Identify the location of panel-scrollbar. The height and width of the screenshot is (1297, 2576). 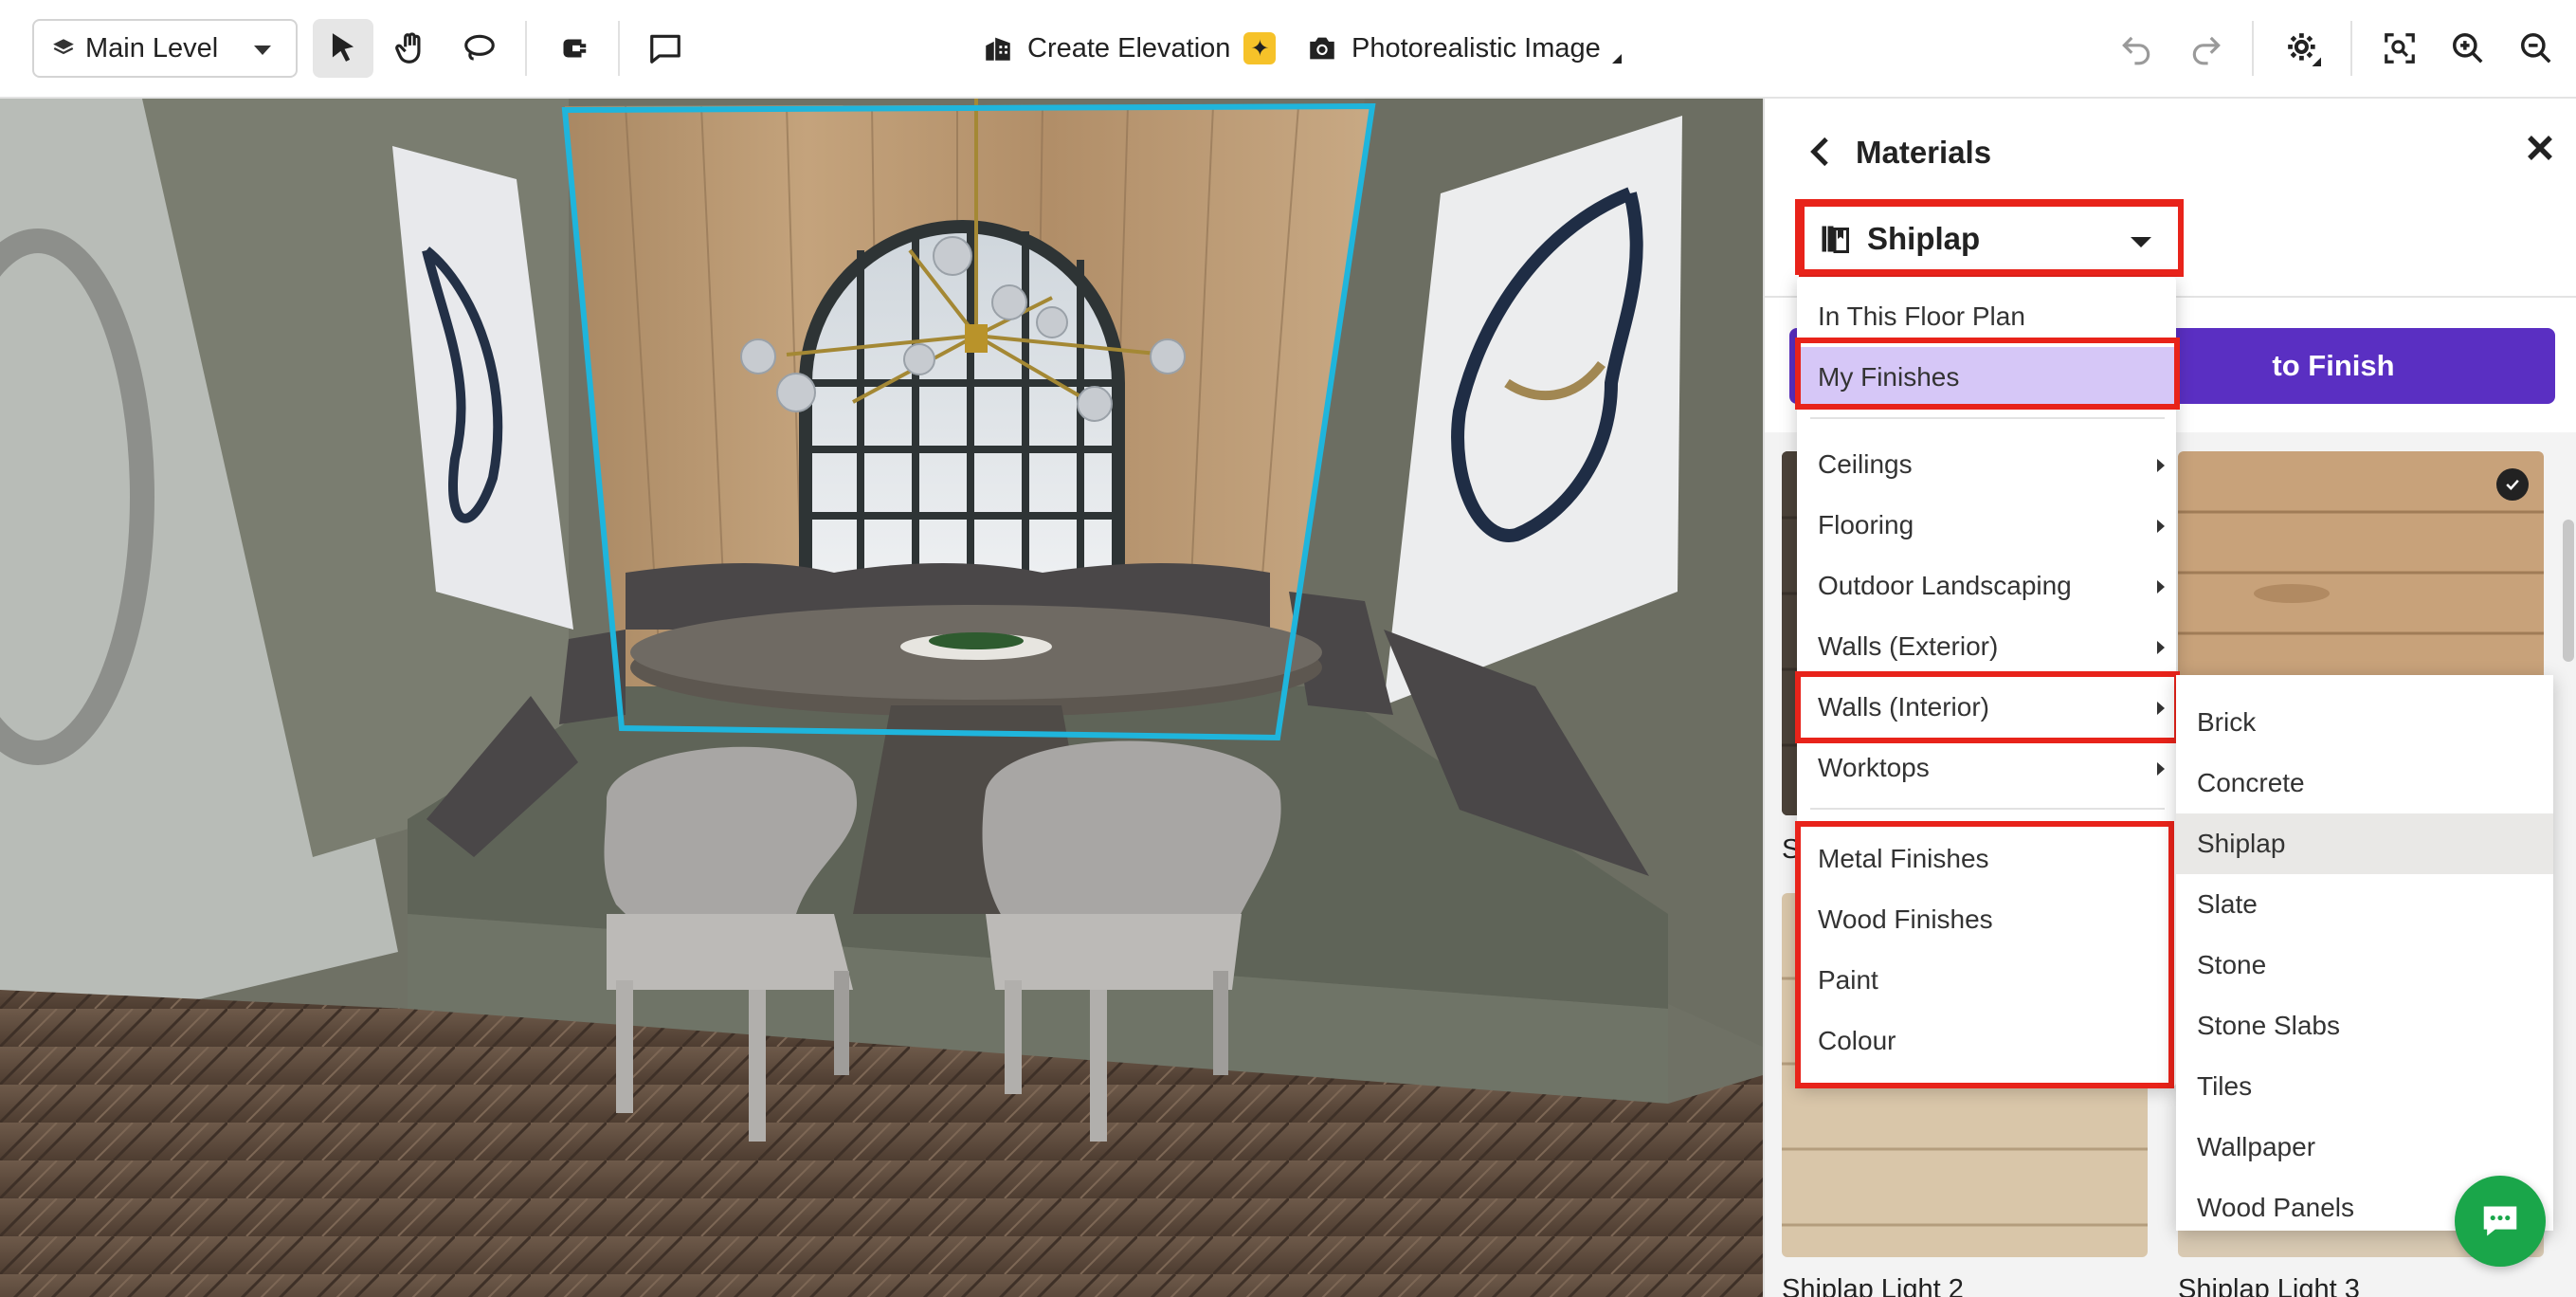
(2568, 591).